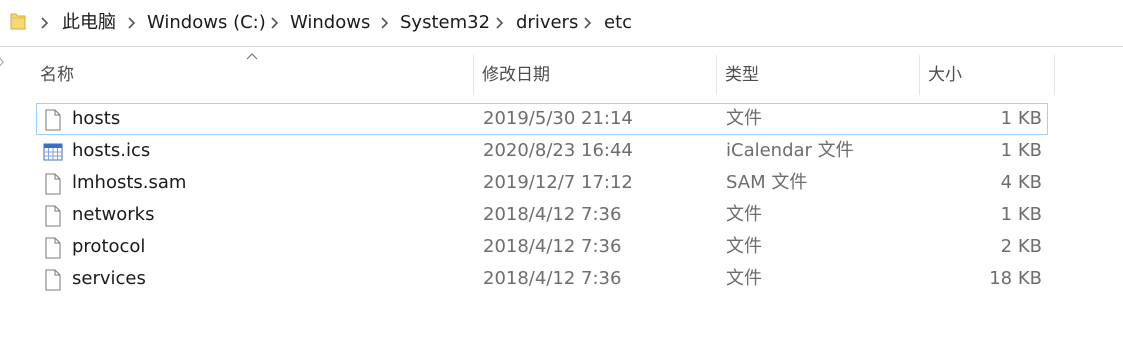  I want to click on column-header-date-label: 修改日期, so click(516, 75).